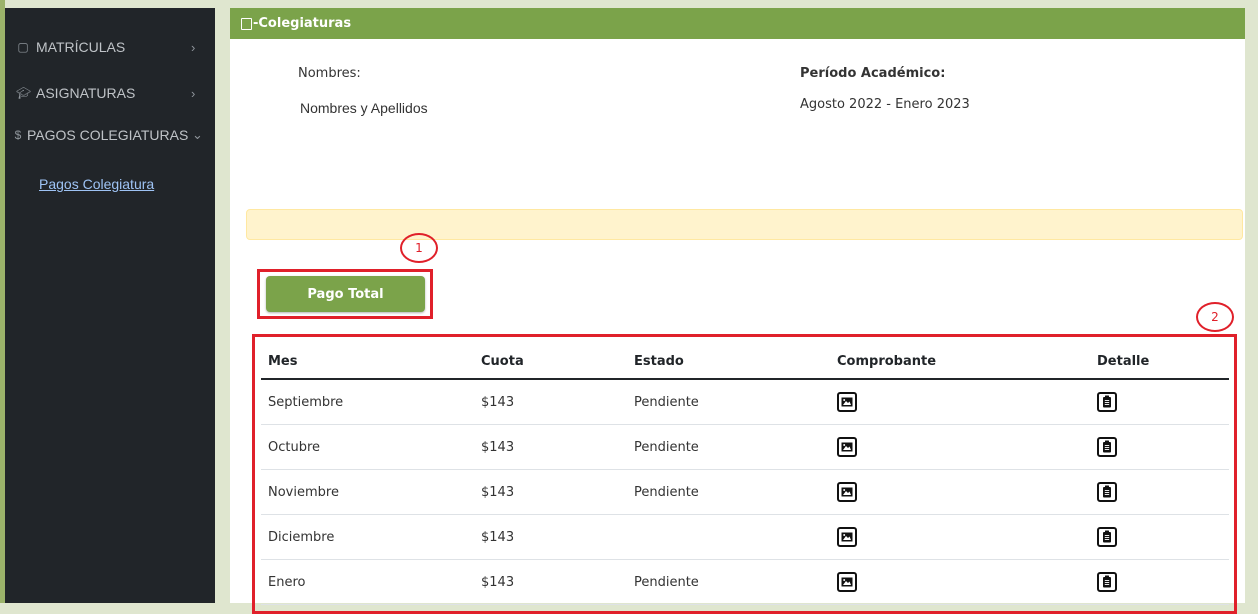 This screenshot has height=614, width=1258. I want to click on table-row: Octubre $143 Pendiente, so click(745, 447).